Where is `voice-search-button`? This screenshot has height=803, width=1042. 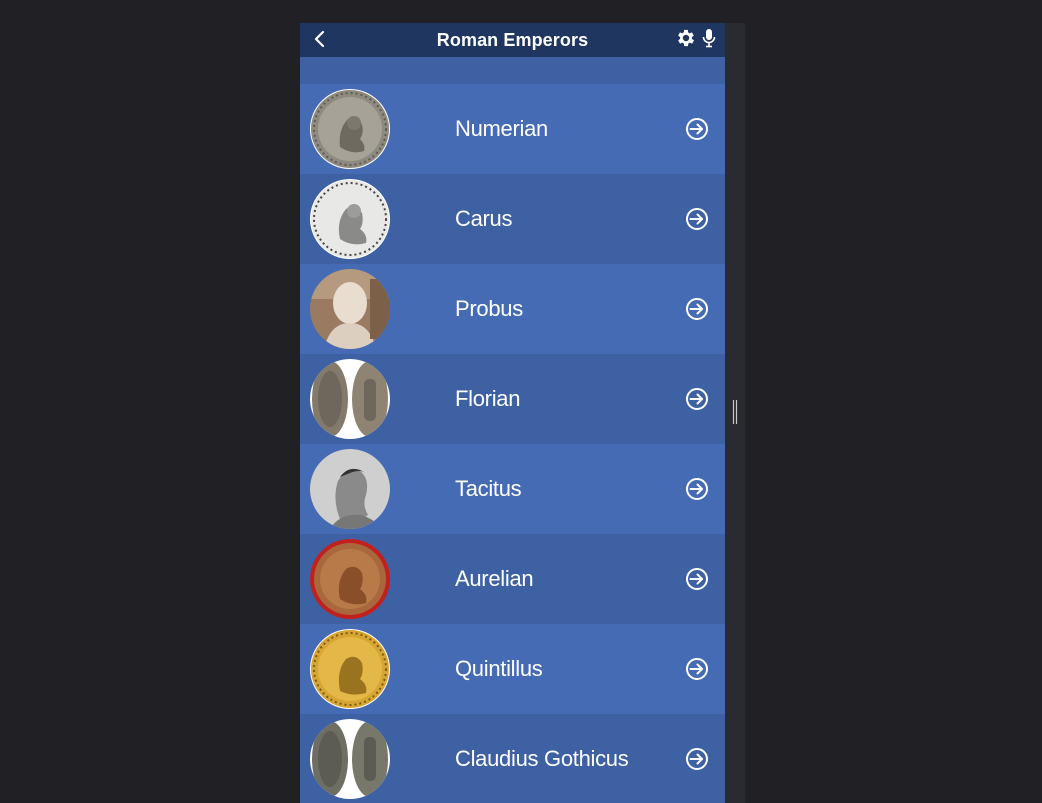 voice-search-button is located at coordinates (709, 38).